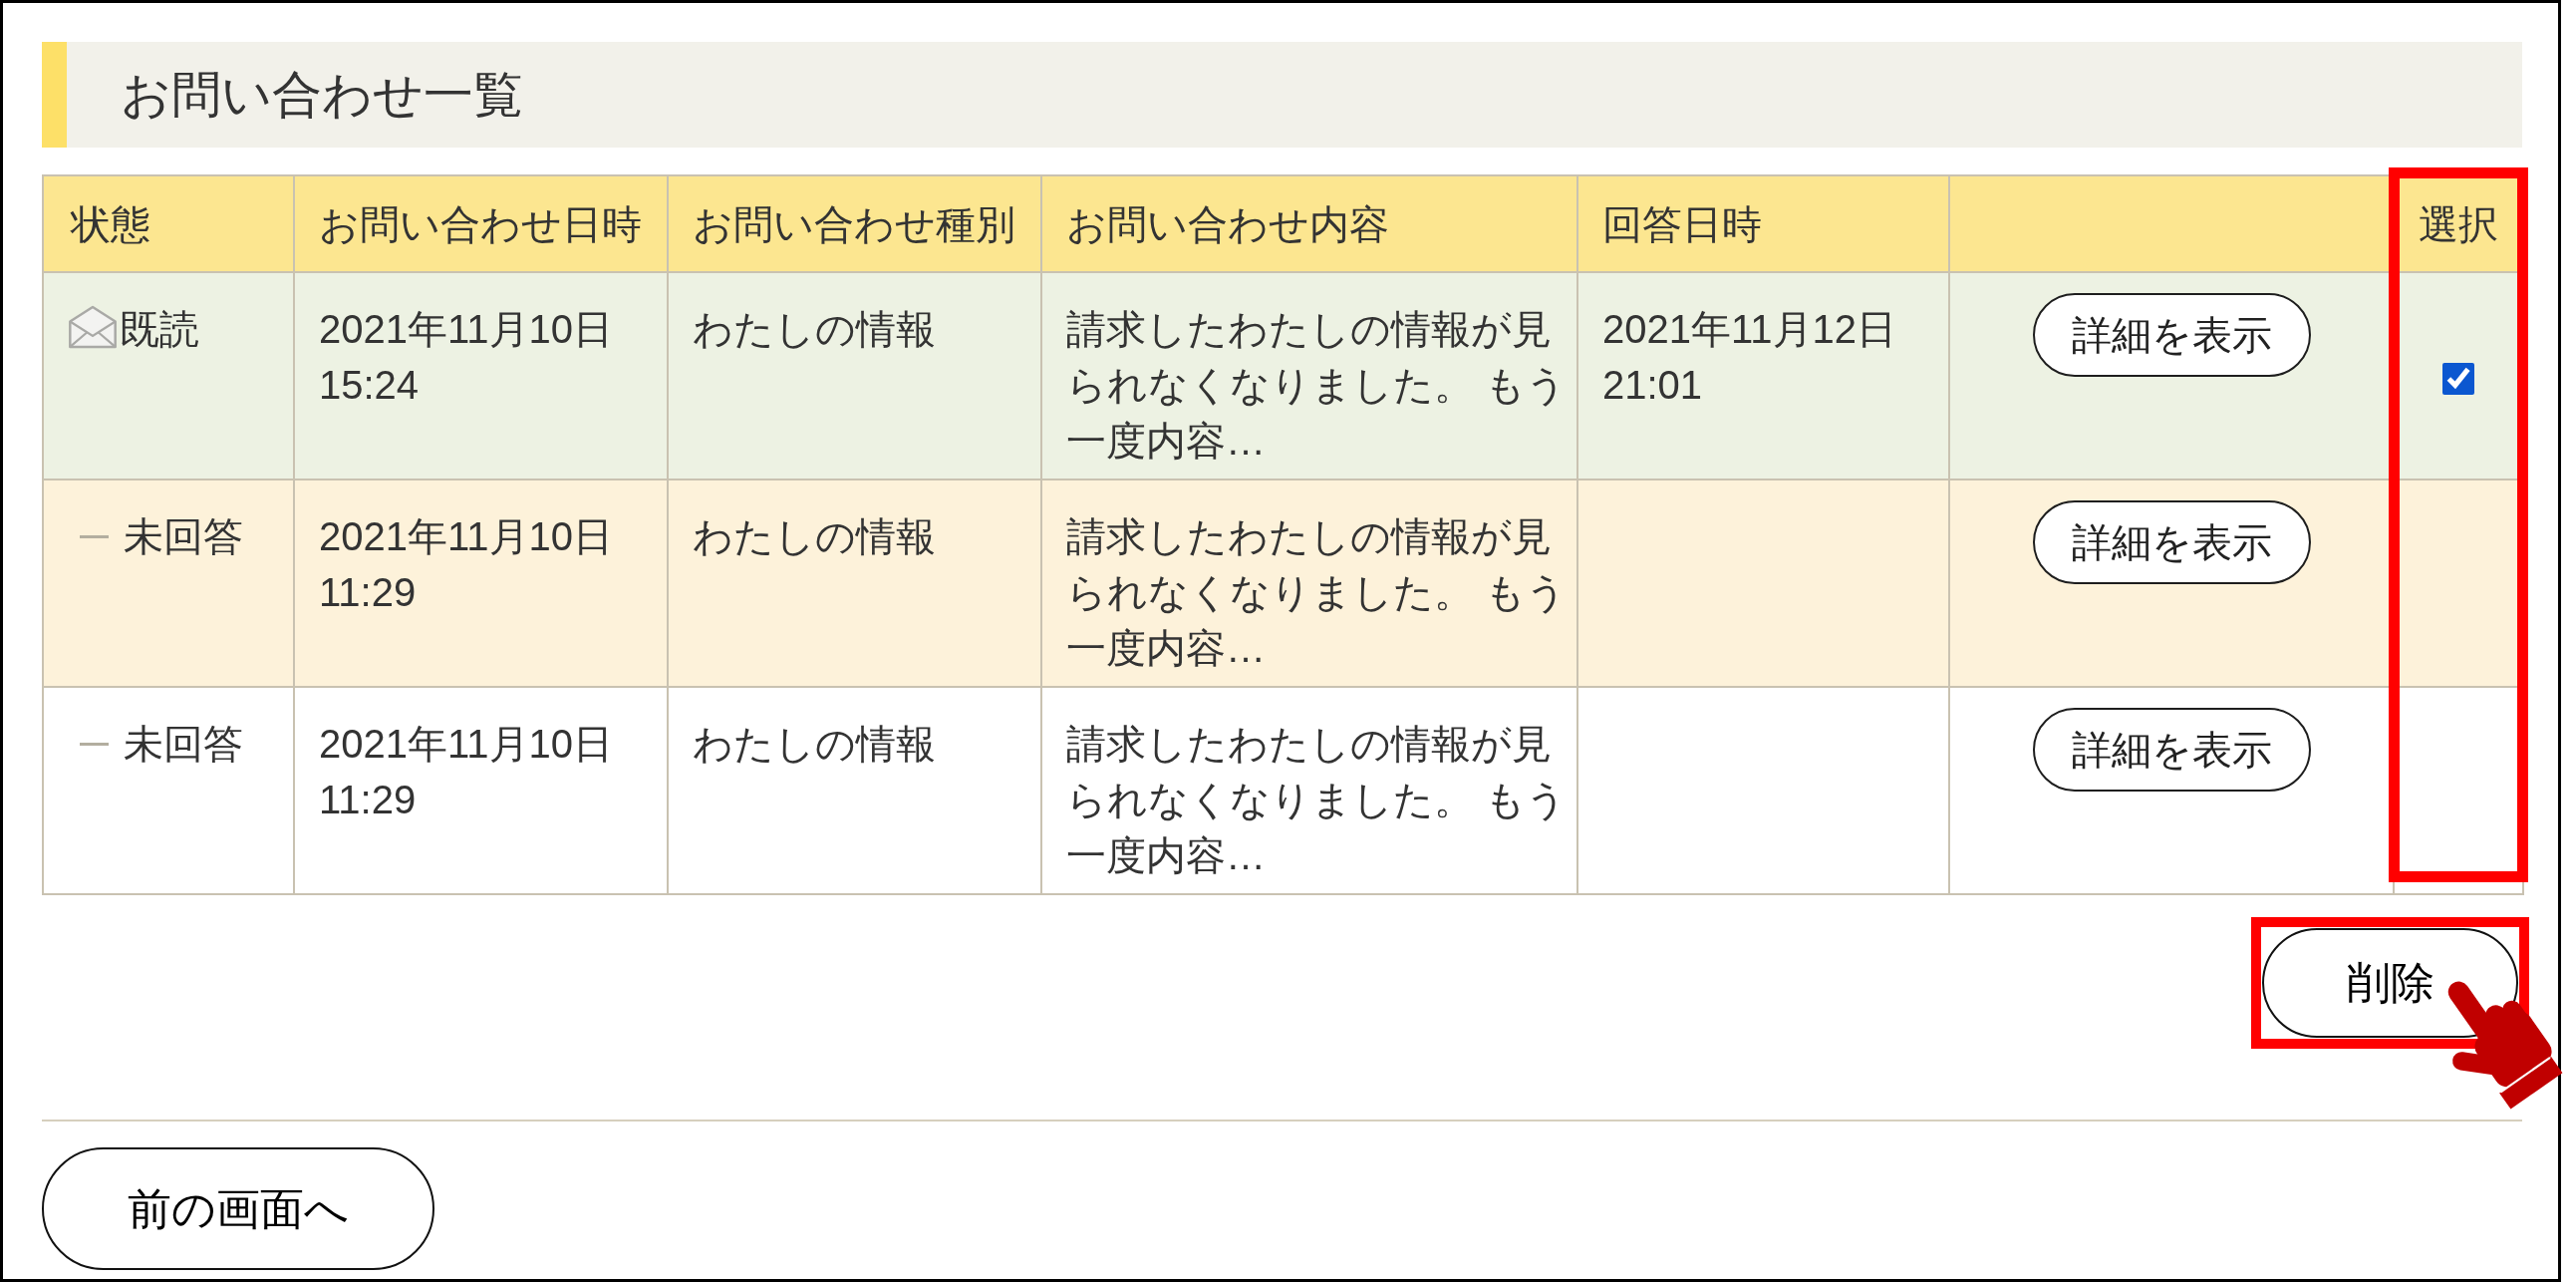 This screenshot has height=1282, width=2576. What do you see at coordinates (322, 95) in the screenshot?
I see `section-title: お問い合わせ一覧` at bounding box center [322, 95].